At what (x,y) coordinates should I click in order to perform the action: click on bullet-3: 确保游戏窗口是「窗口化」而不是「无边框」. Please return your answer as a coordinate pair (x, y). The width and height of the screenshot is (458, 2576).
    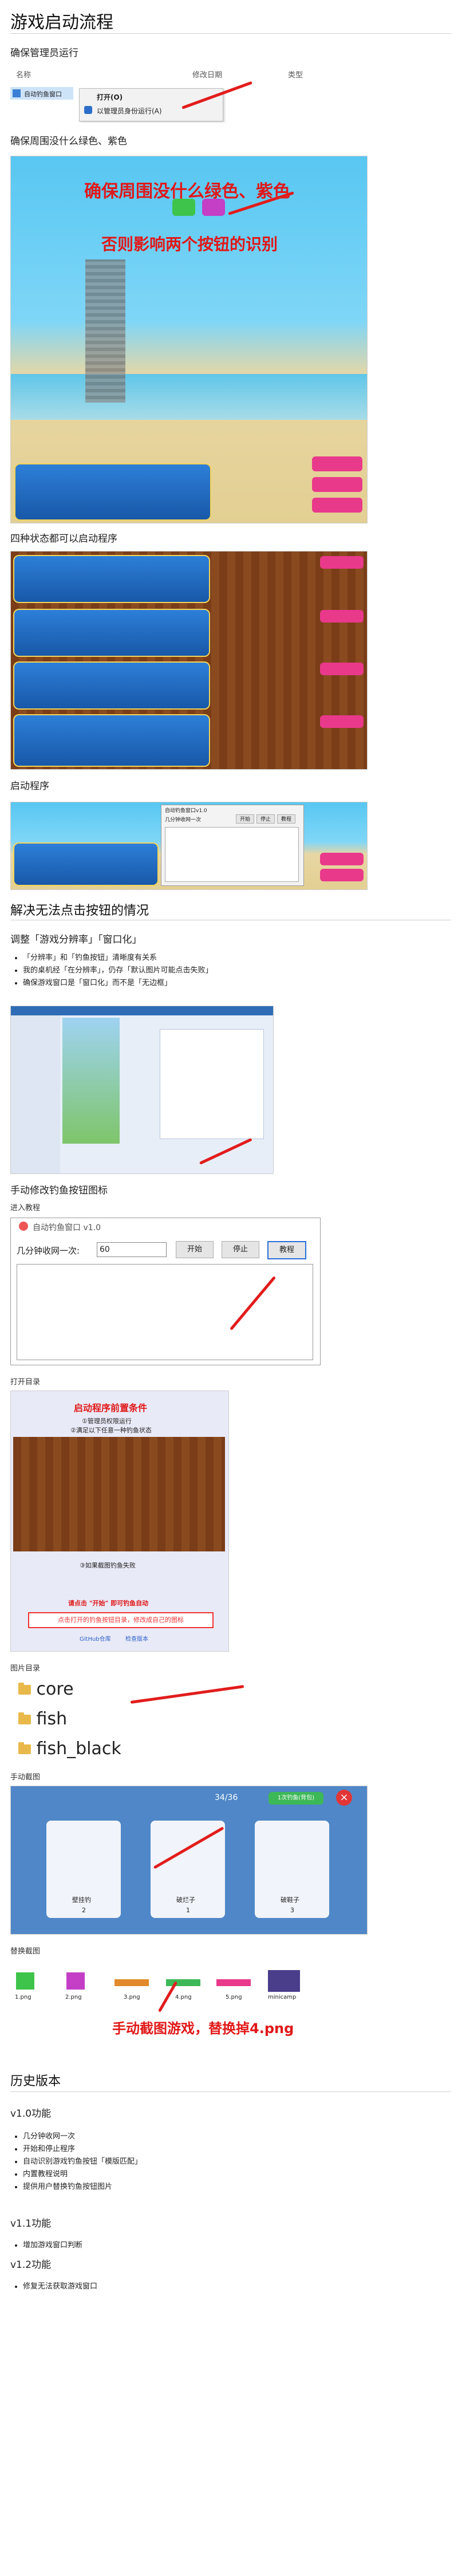
    Looking at the image, I should click on (177, 981).